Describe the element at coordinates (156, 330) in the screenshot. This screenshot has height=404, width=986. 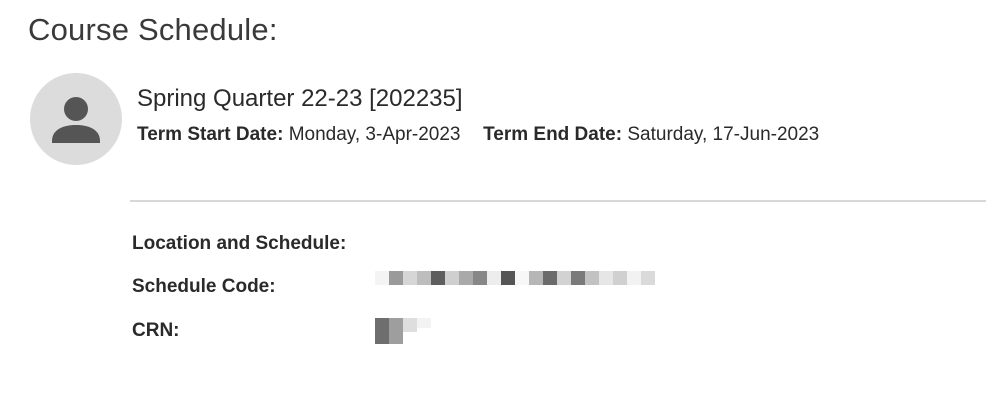
I see `crn-label: CRN:` at that location.